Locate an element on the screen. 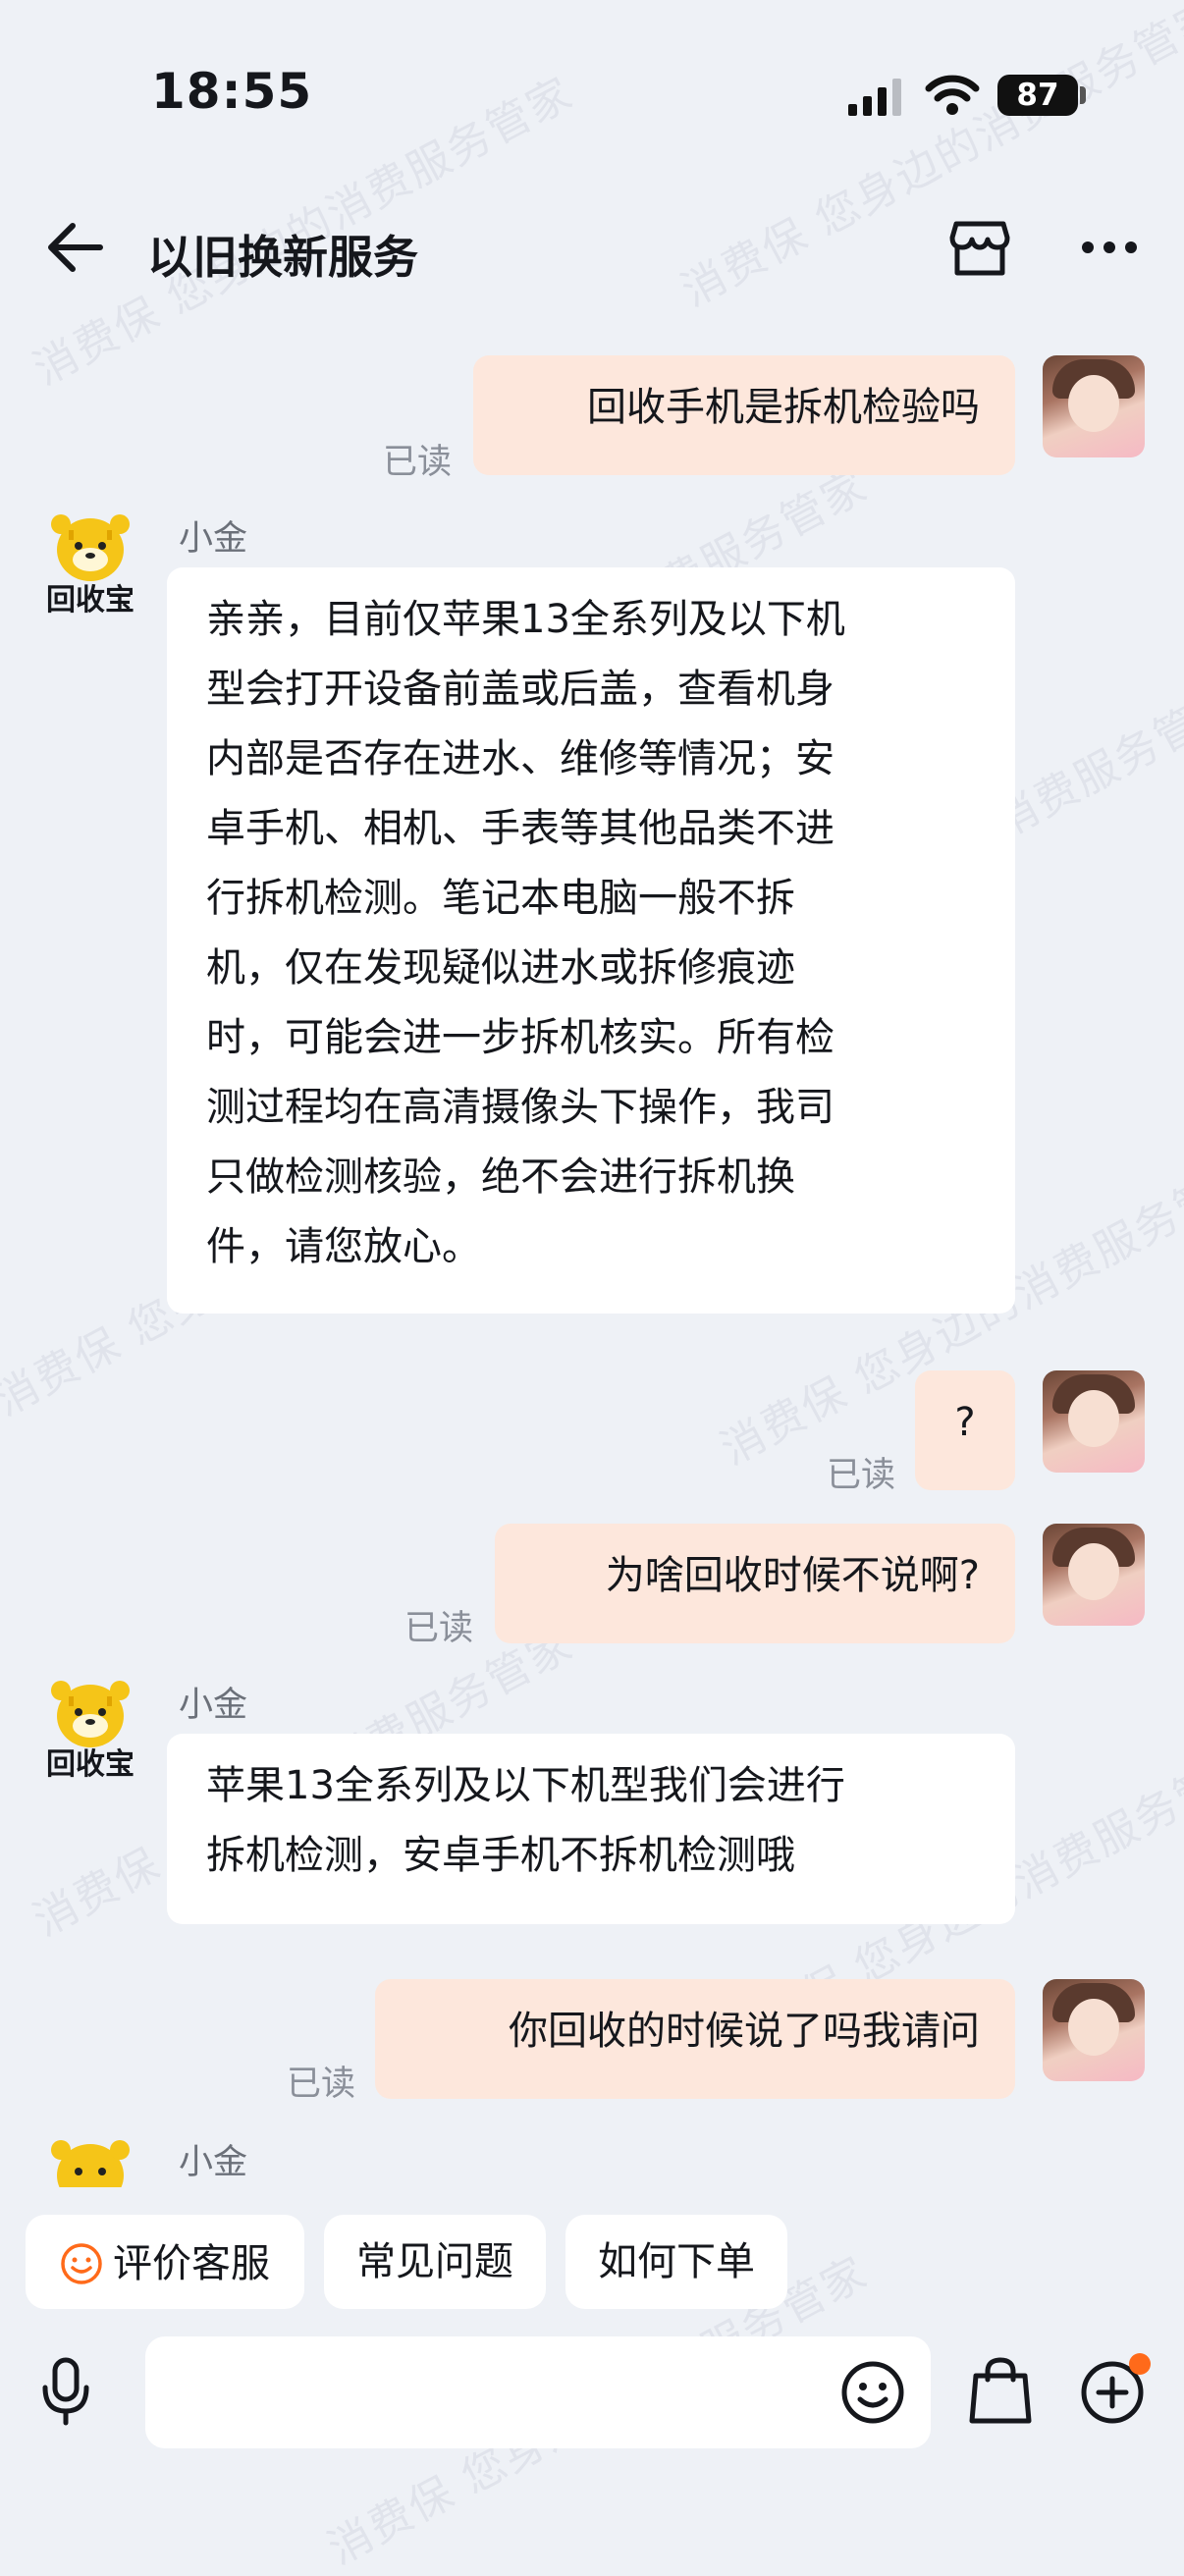  message-line: 件，请您放心。 is located at coordinates (343, 1246).